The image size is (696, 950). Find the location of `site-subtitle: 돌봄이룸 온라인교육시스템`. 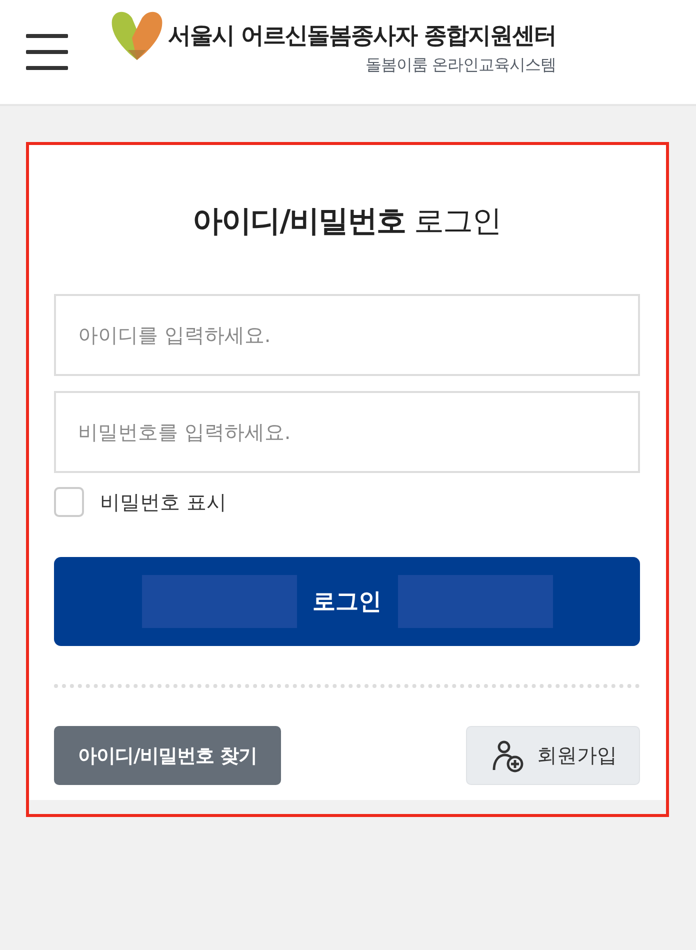

site-subtitle: 돌봄이룸 온라인교육시스템 is located at coordinates (460, 65).